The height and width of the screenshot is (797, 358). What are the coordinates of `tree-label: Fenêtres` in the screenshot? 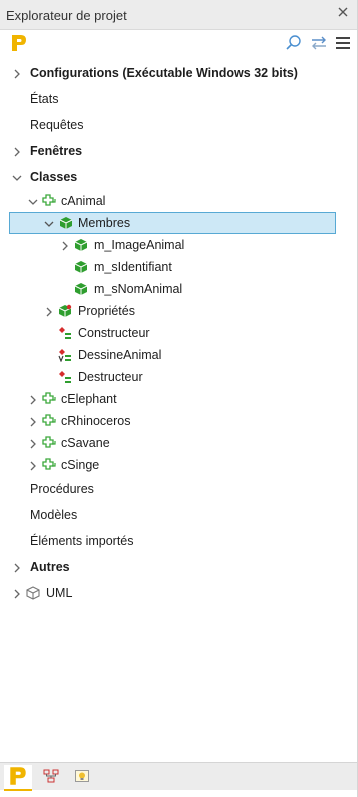 It's located at (56, 151).